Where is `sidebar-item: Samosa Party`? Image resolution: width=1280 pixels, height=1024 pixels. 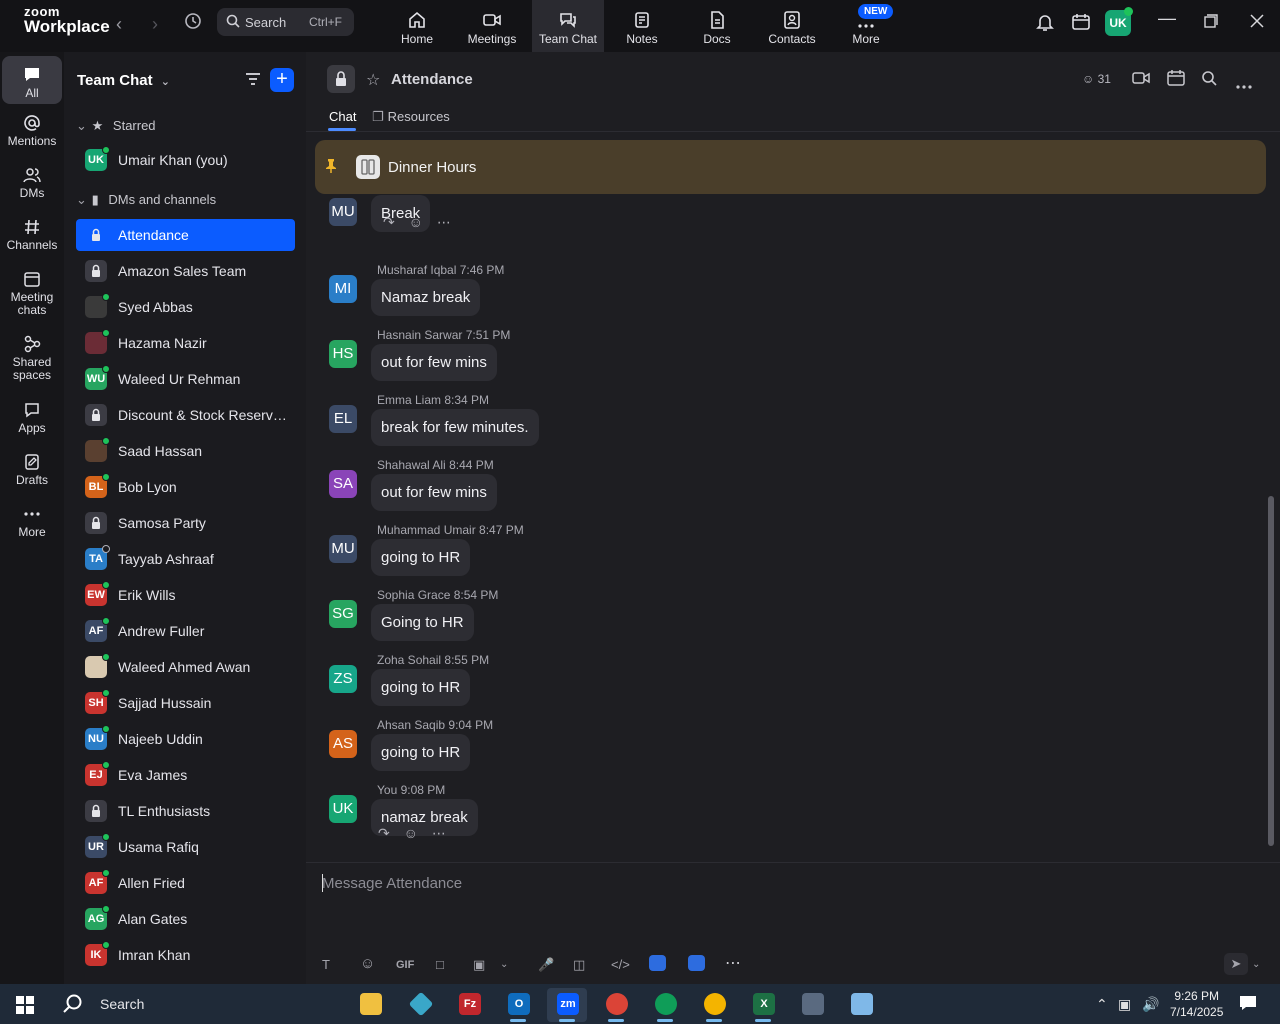 sidebar-item: Samosa Party is located at coordinates (185, 523).